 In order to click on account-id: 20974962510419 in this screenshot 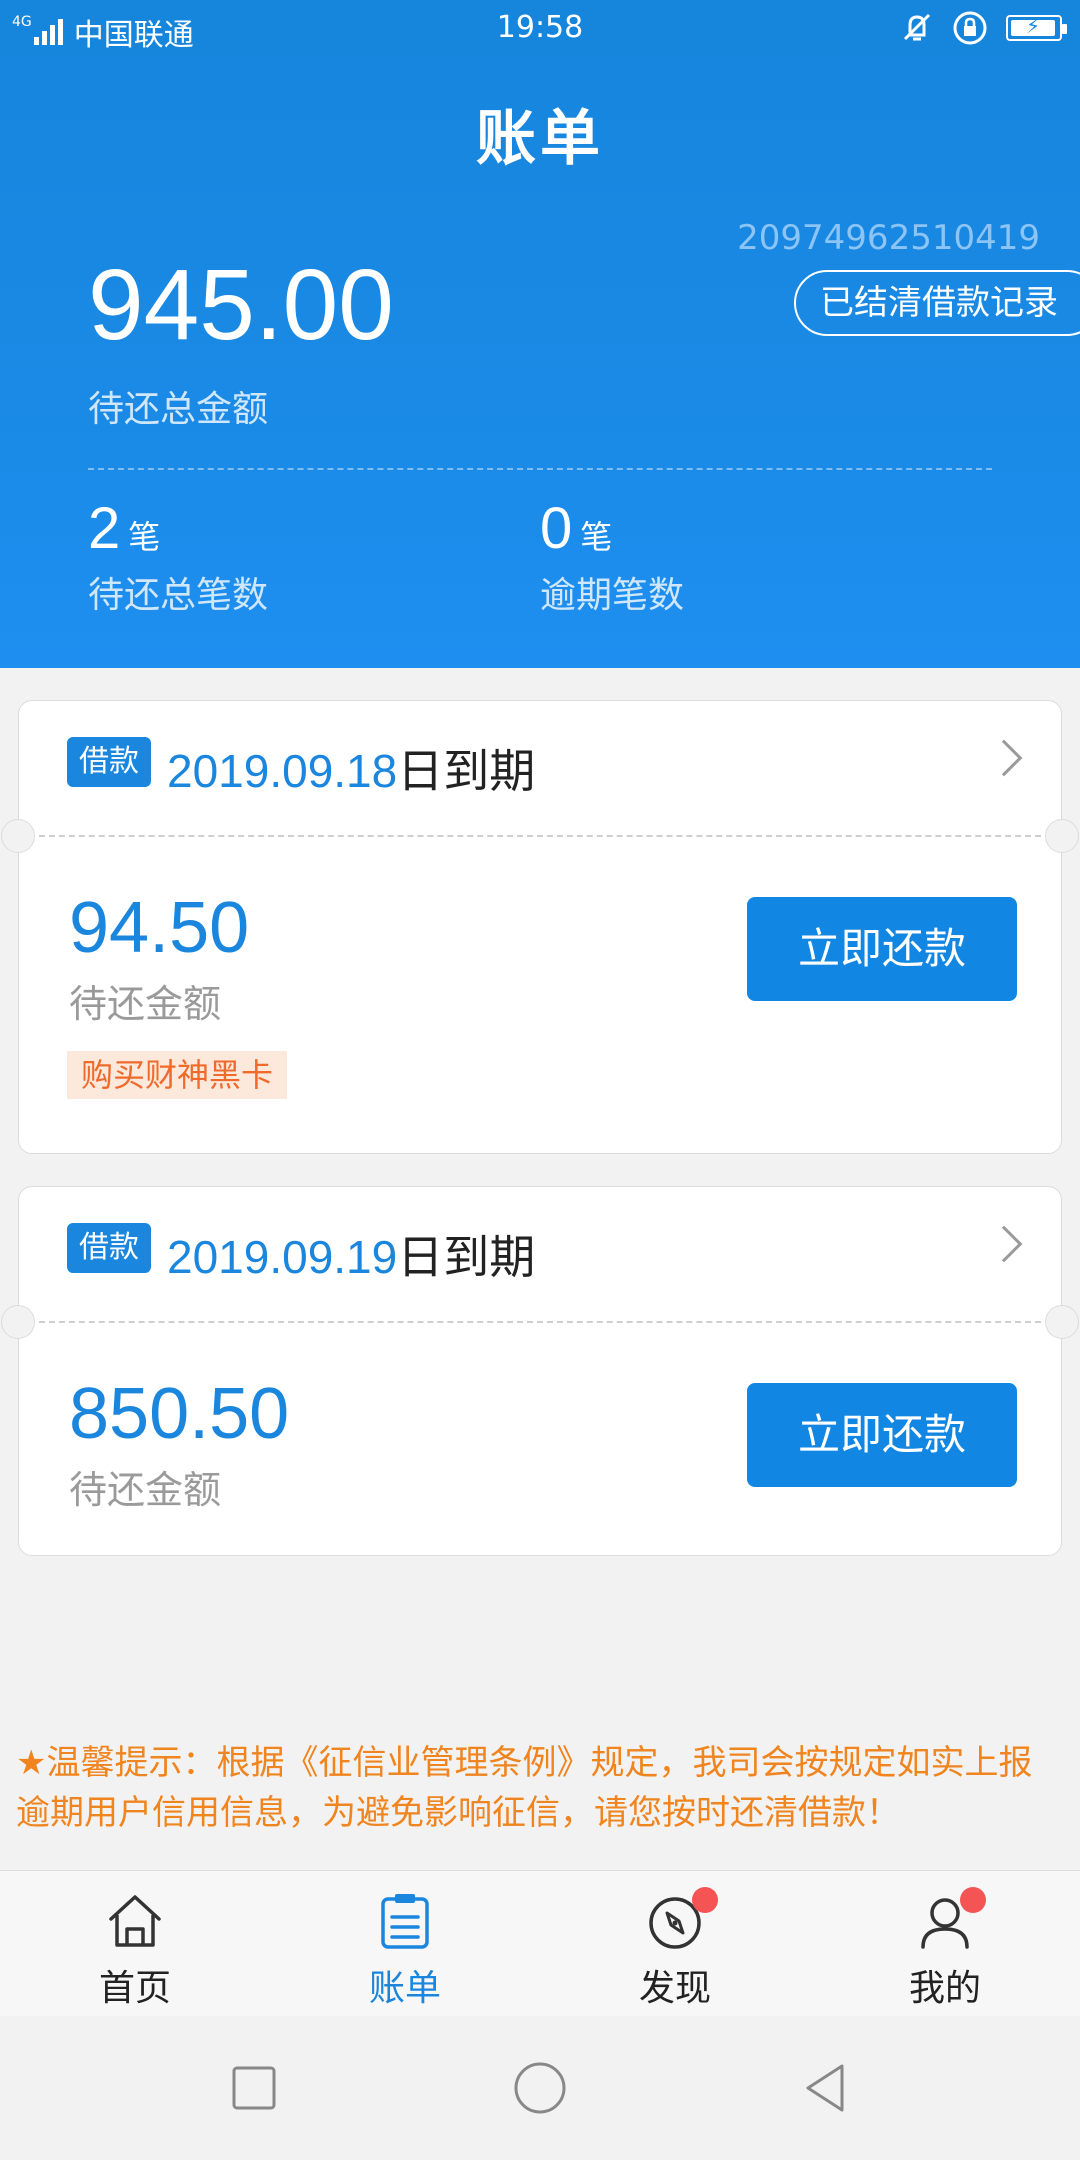, I will do `click(888, 238)`.